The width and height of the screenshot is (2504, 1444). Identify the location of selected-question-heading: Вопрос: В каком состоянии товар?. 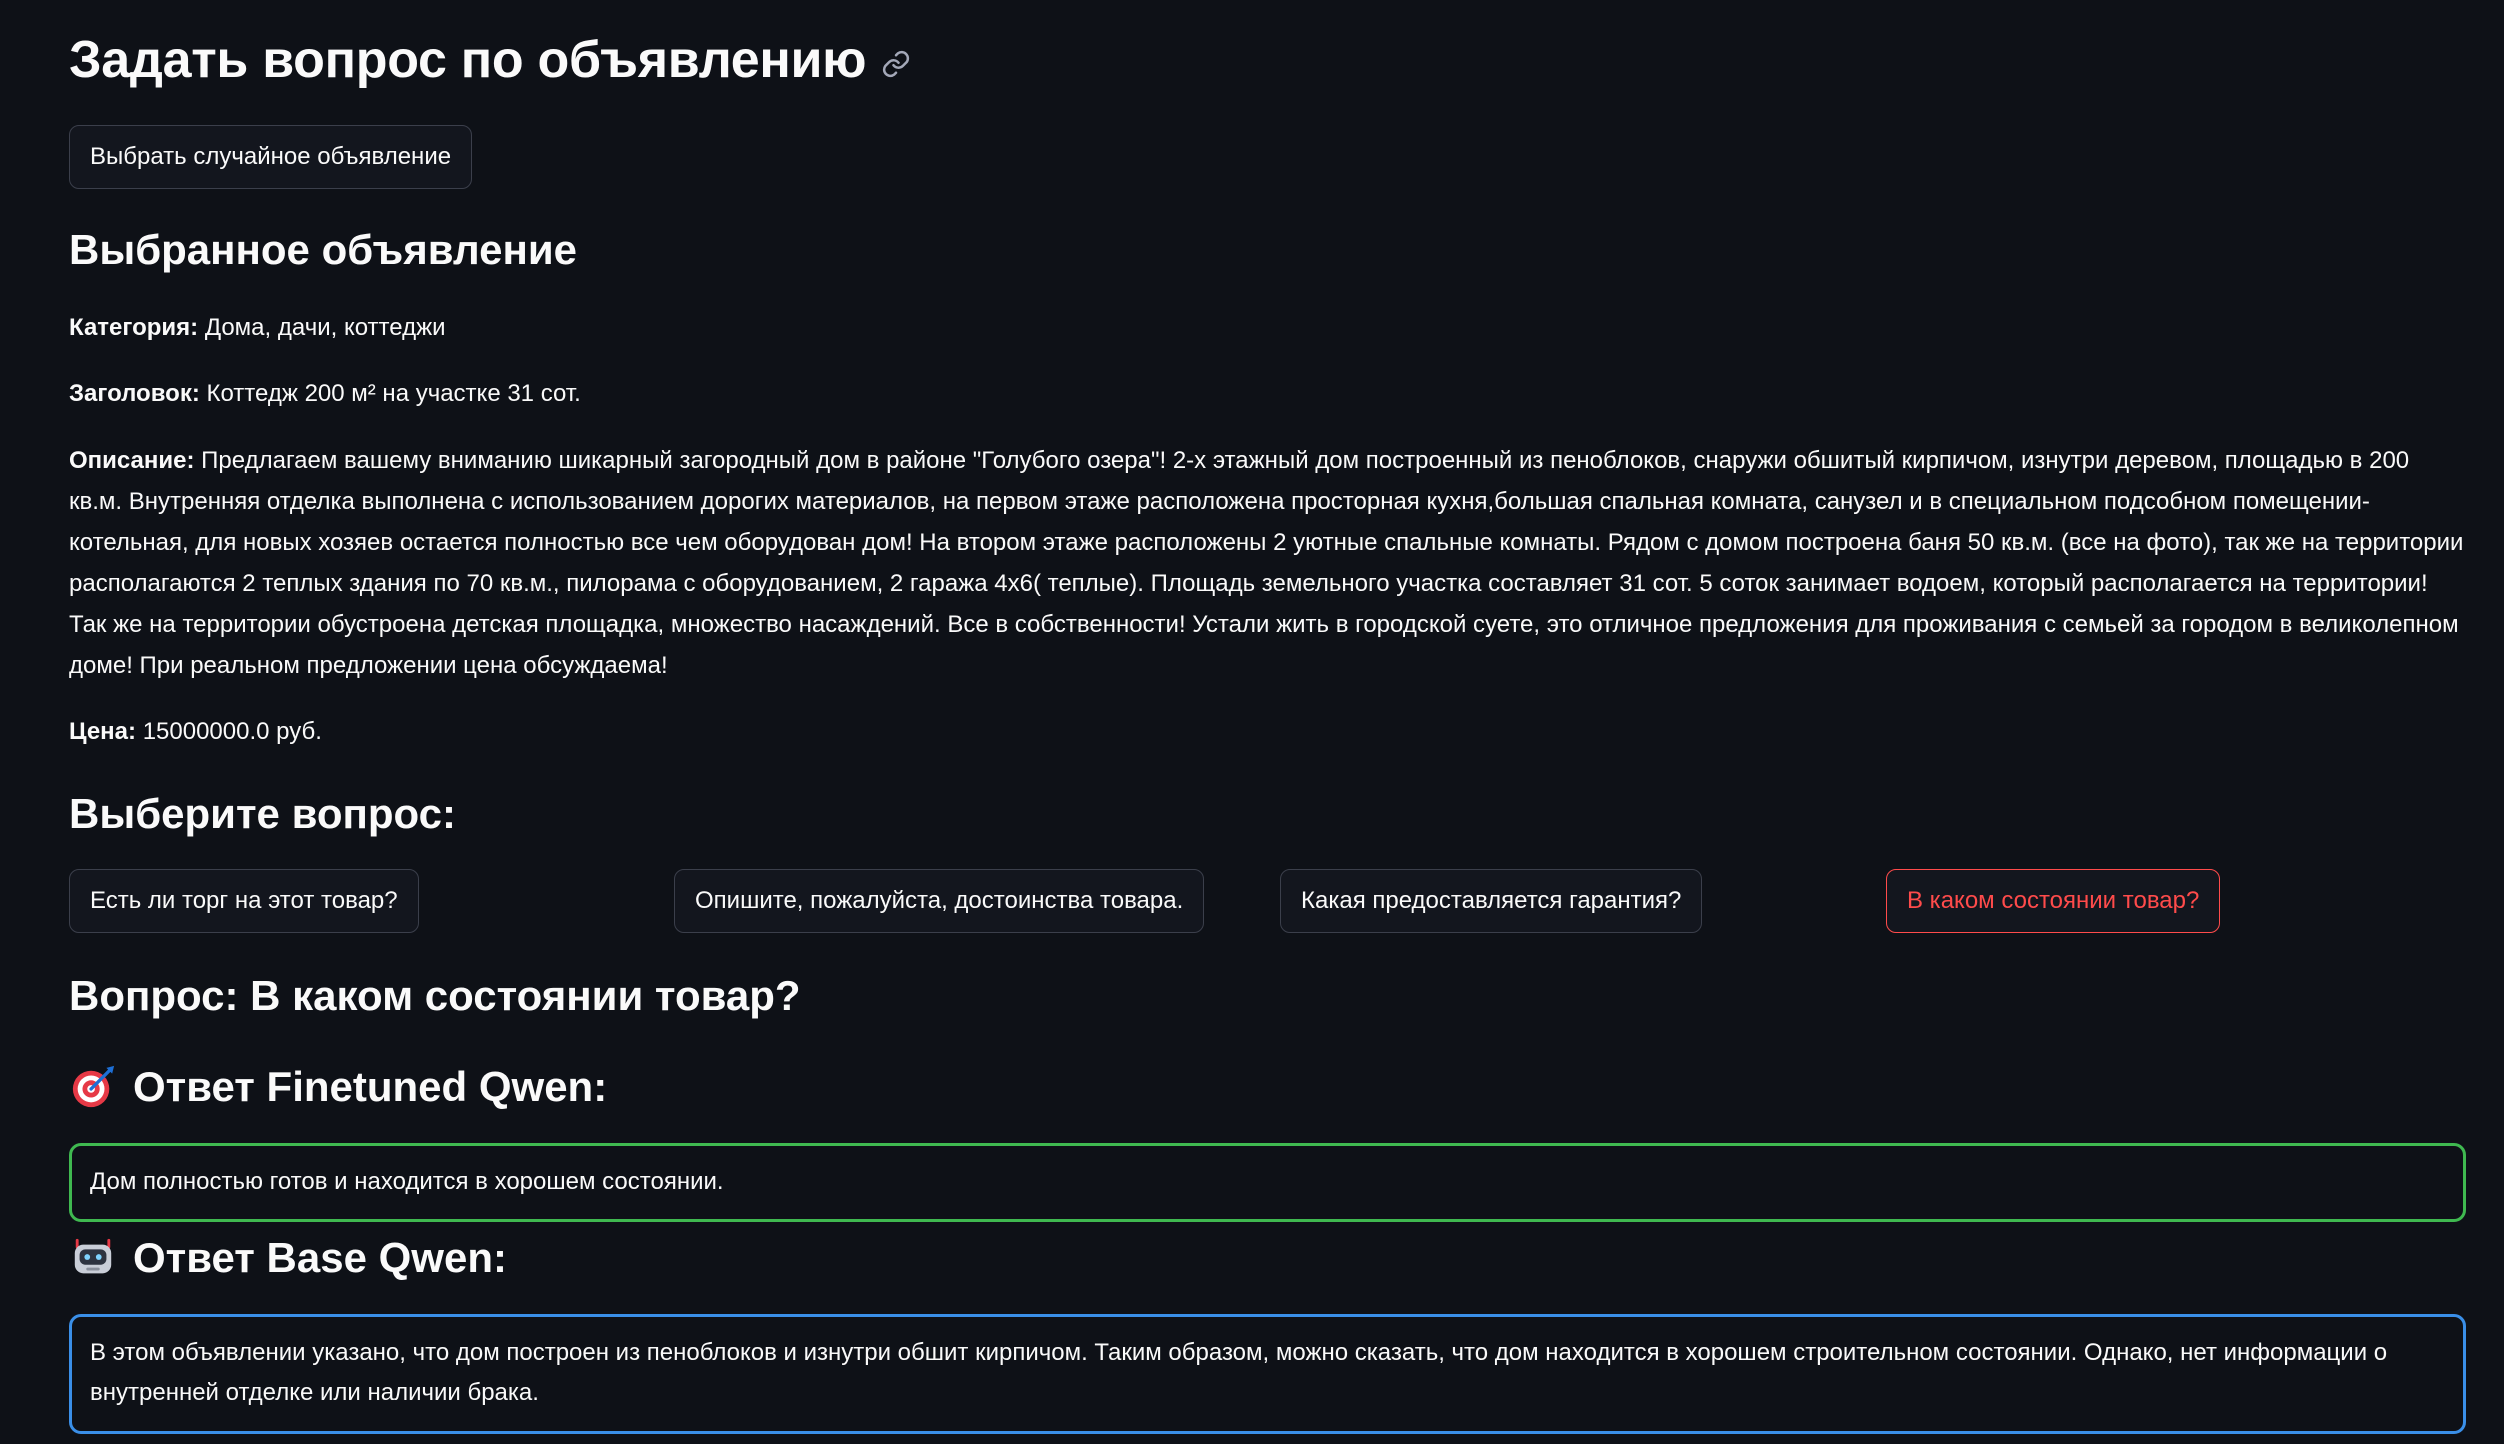
(435, 995).